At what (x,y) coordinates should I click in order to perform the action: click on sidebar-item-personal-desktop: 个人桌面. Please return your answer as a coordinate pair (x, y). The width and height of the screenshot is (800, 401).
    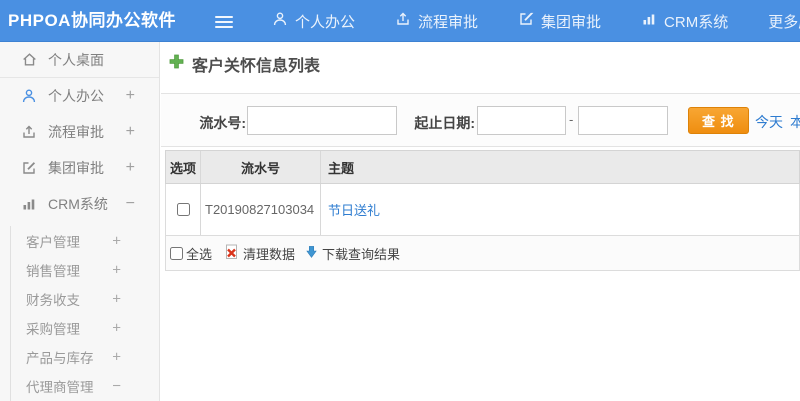
    Looking at the image, I should click on (79, 59).